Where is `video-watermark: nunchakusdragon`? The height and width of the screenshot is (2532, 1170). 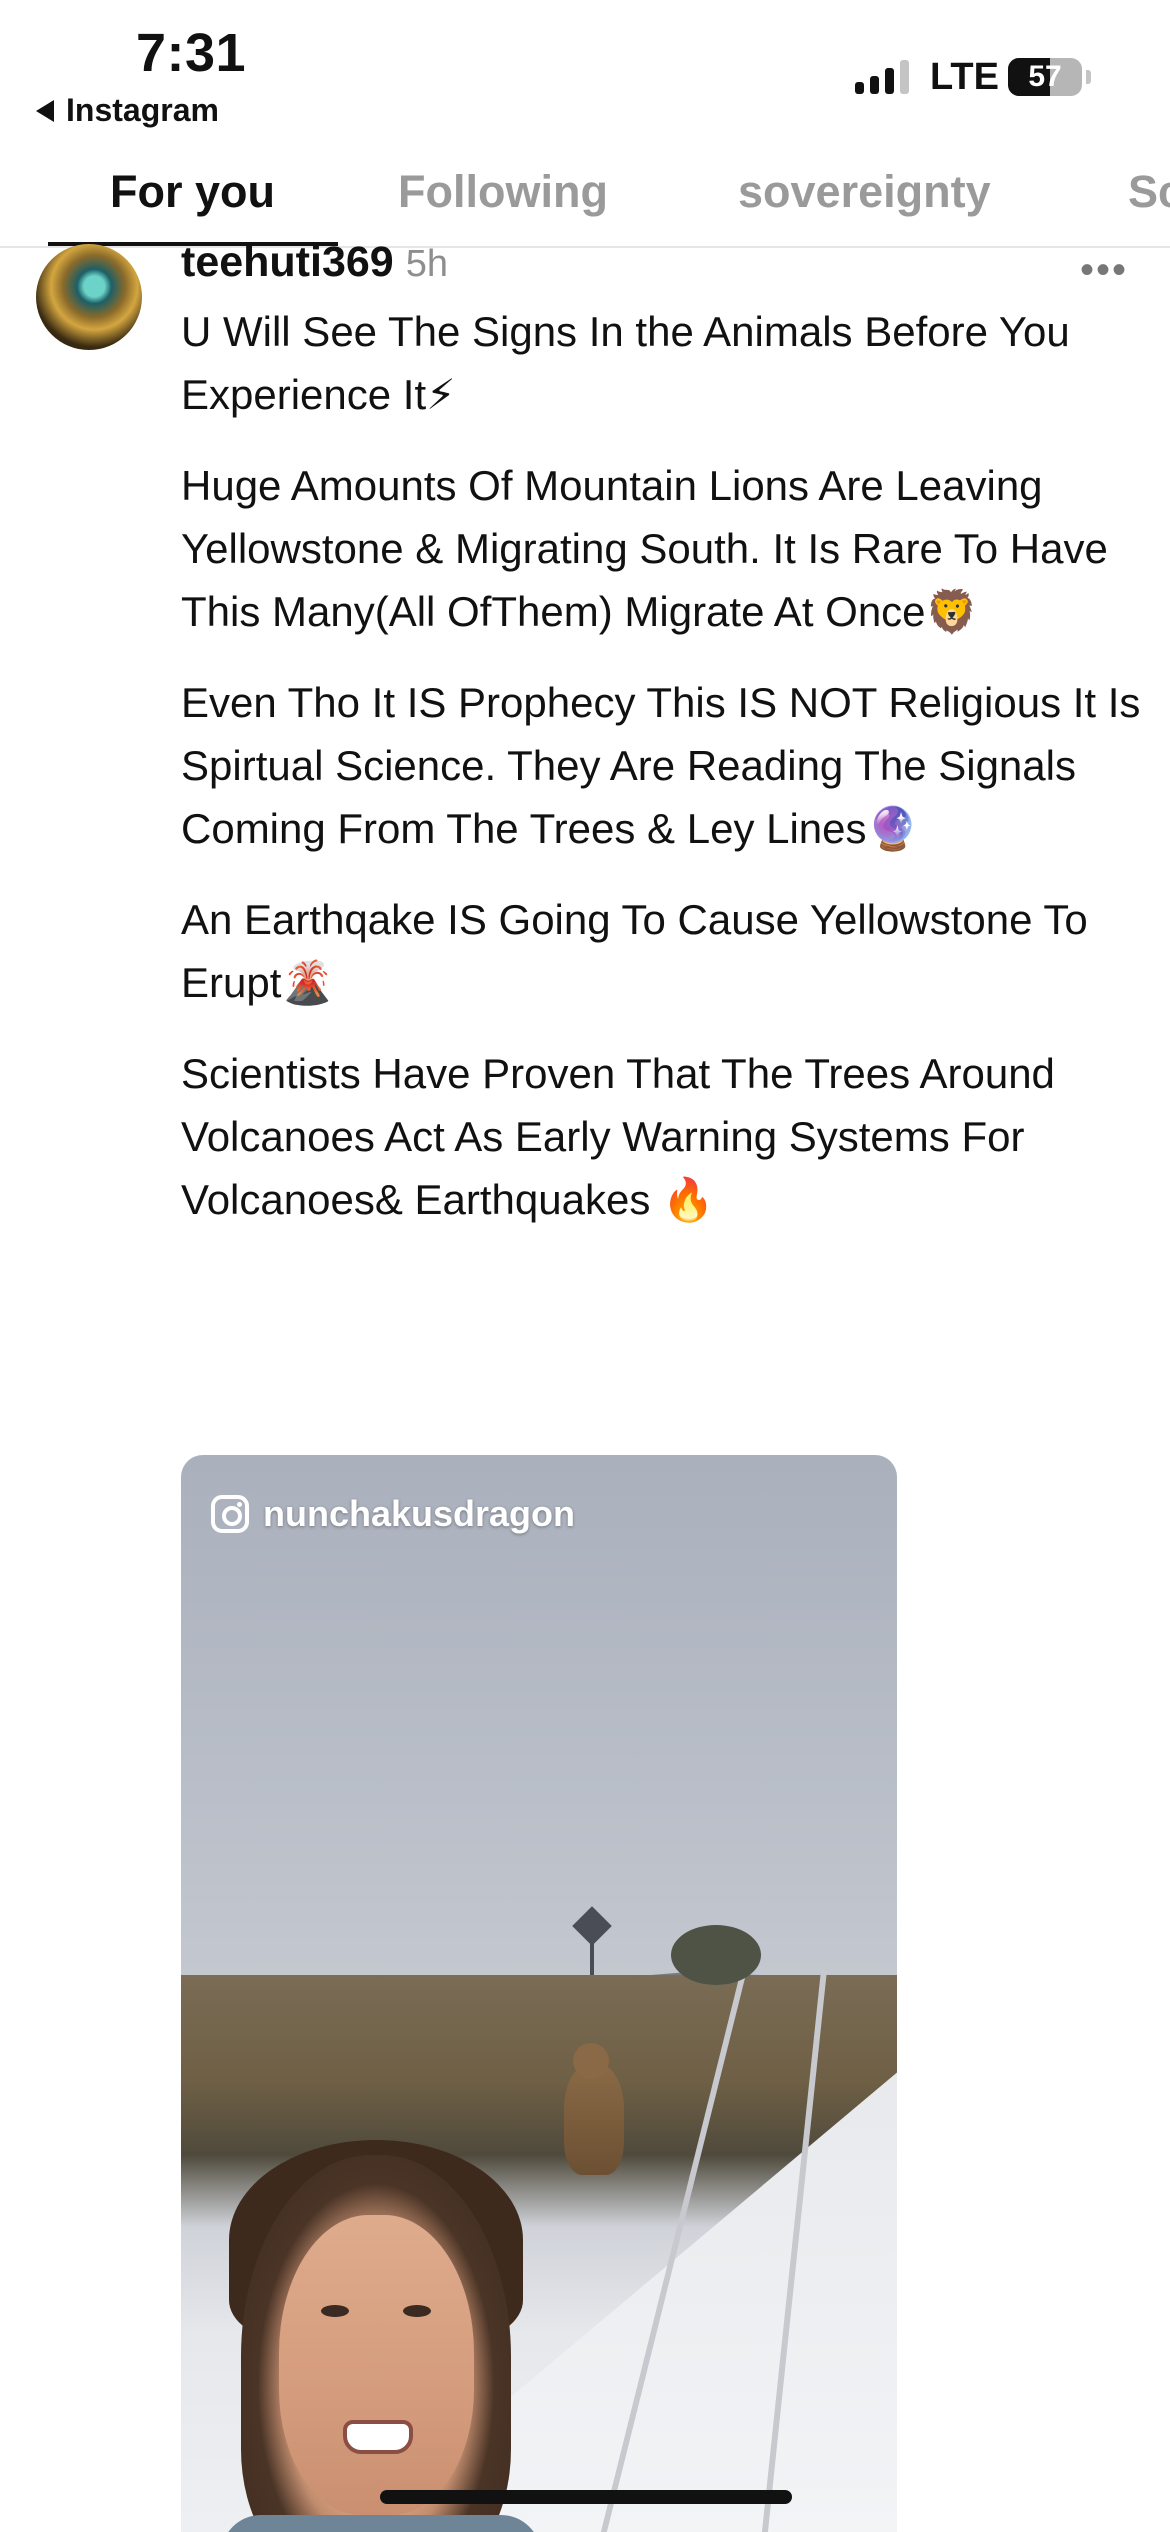 video-watermark: nunchakusdragon is located at coordinates (393, 1514).